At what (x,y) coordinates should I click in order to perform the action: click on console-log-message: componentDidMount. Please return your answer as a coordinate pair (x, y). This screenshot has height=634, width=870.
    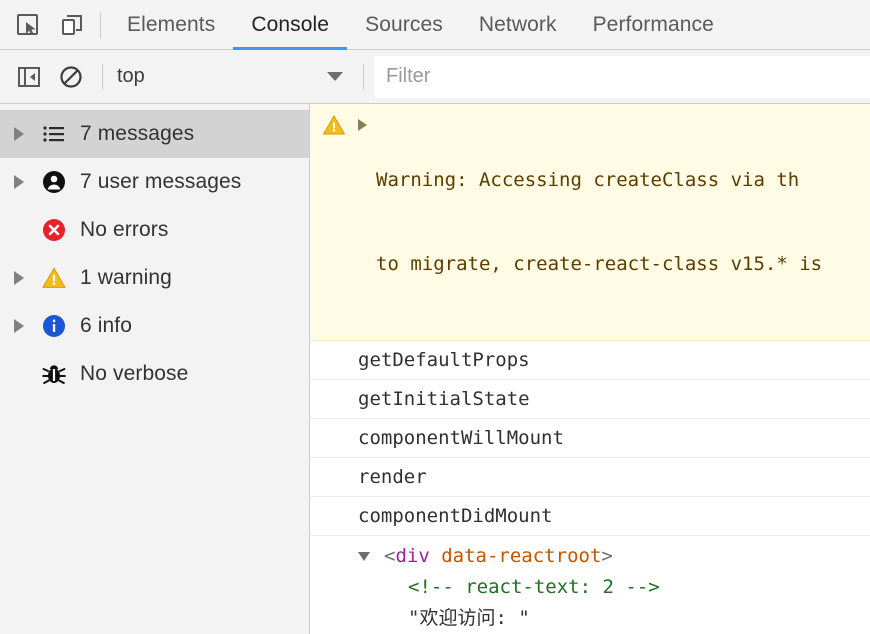
    Looking at the image, I should click on (590, 516).